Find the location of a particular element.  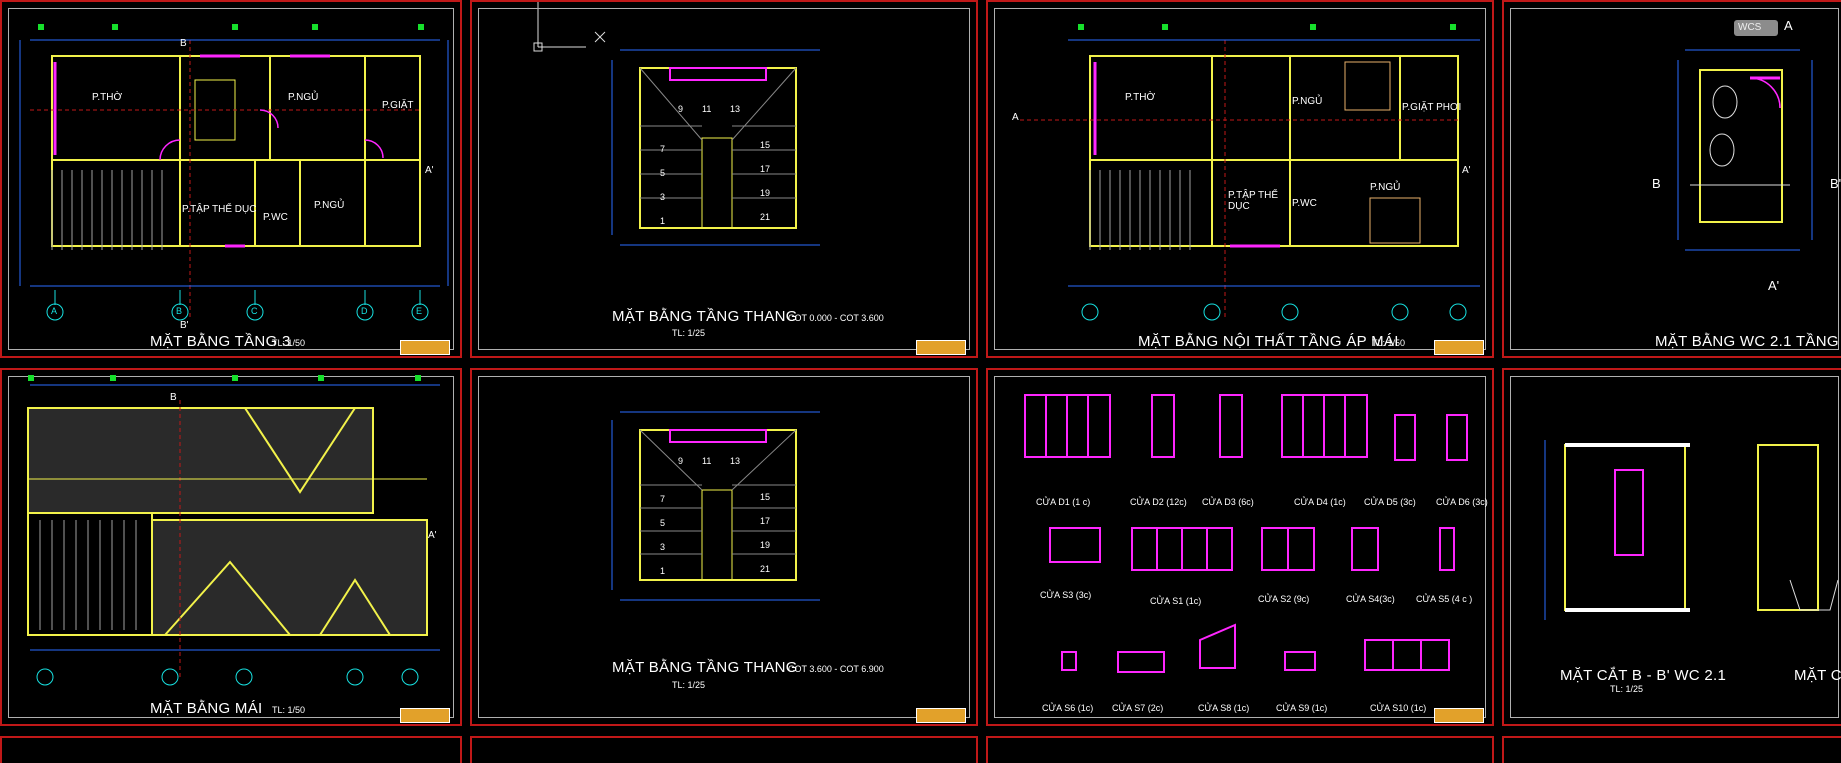

sheet-title: MẶT CẮT B - B' WC 2.1 is located at coordinates (1643, 675).